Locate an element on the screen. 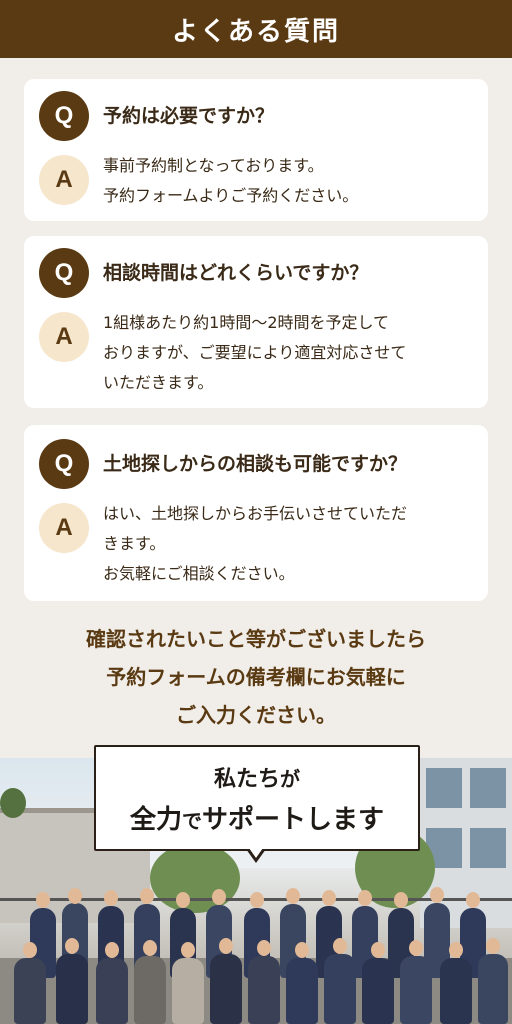 The image size is (512, 1024). faq-answer-row: A はい、土地探しからお手伝いさせていただ きます。 お気軽にご相談ください。 is located at coordinates (256, 546).